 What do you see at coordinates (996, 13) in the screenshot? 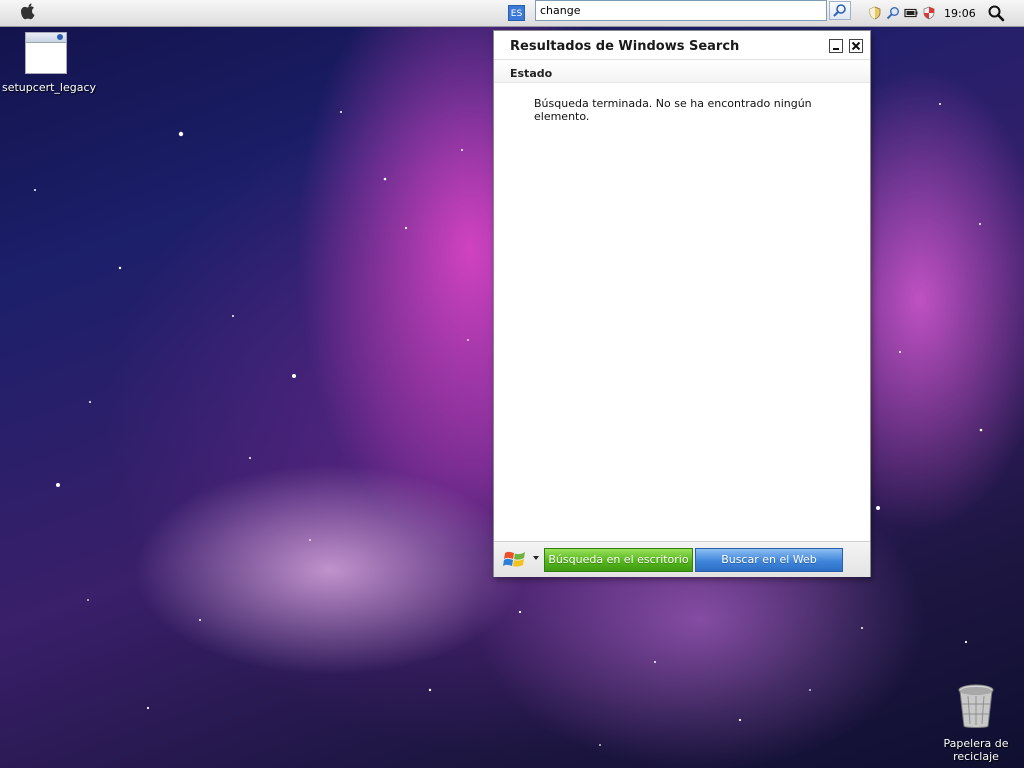
I see `spotlight-icon` at bounding box center [996, 13].